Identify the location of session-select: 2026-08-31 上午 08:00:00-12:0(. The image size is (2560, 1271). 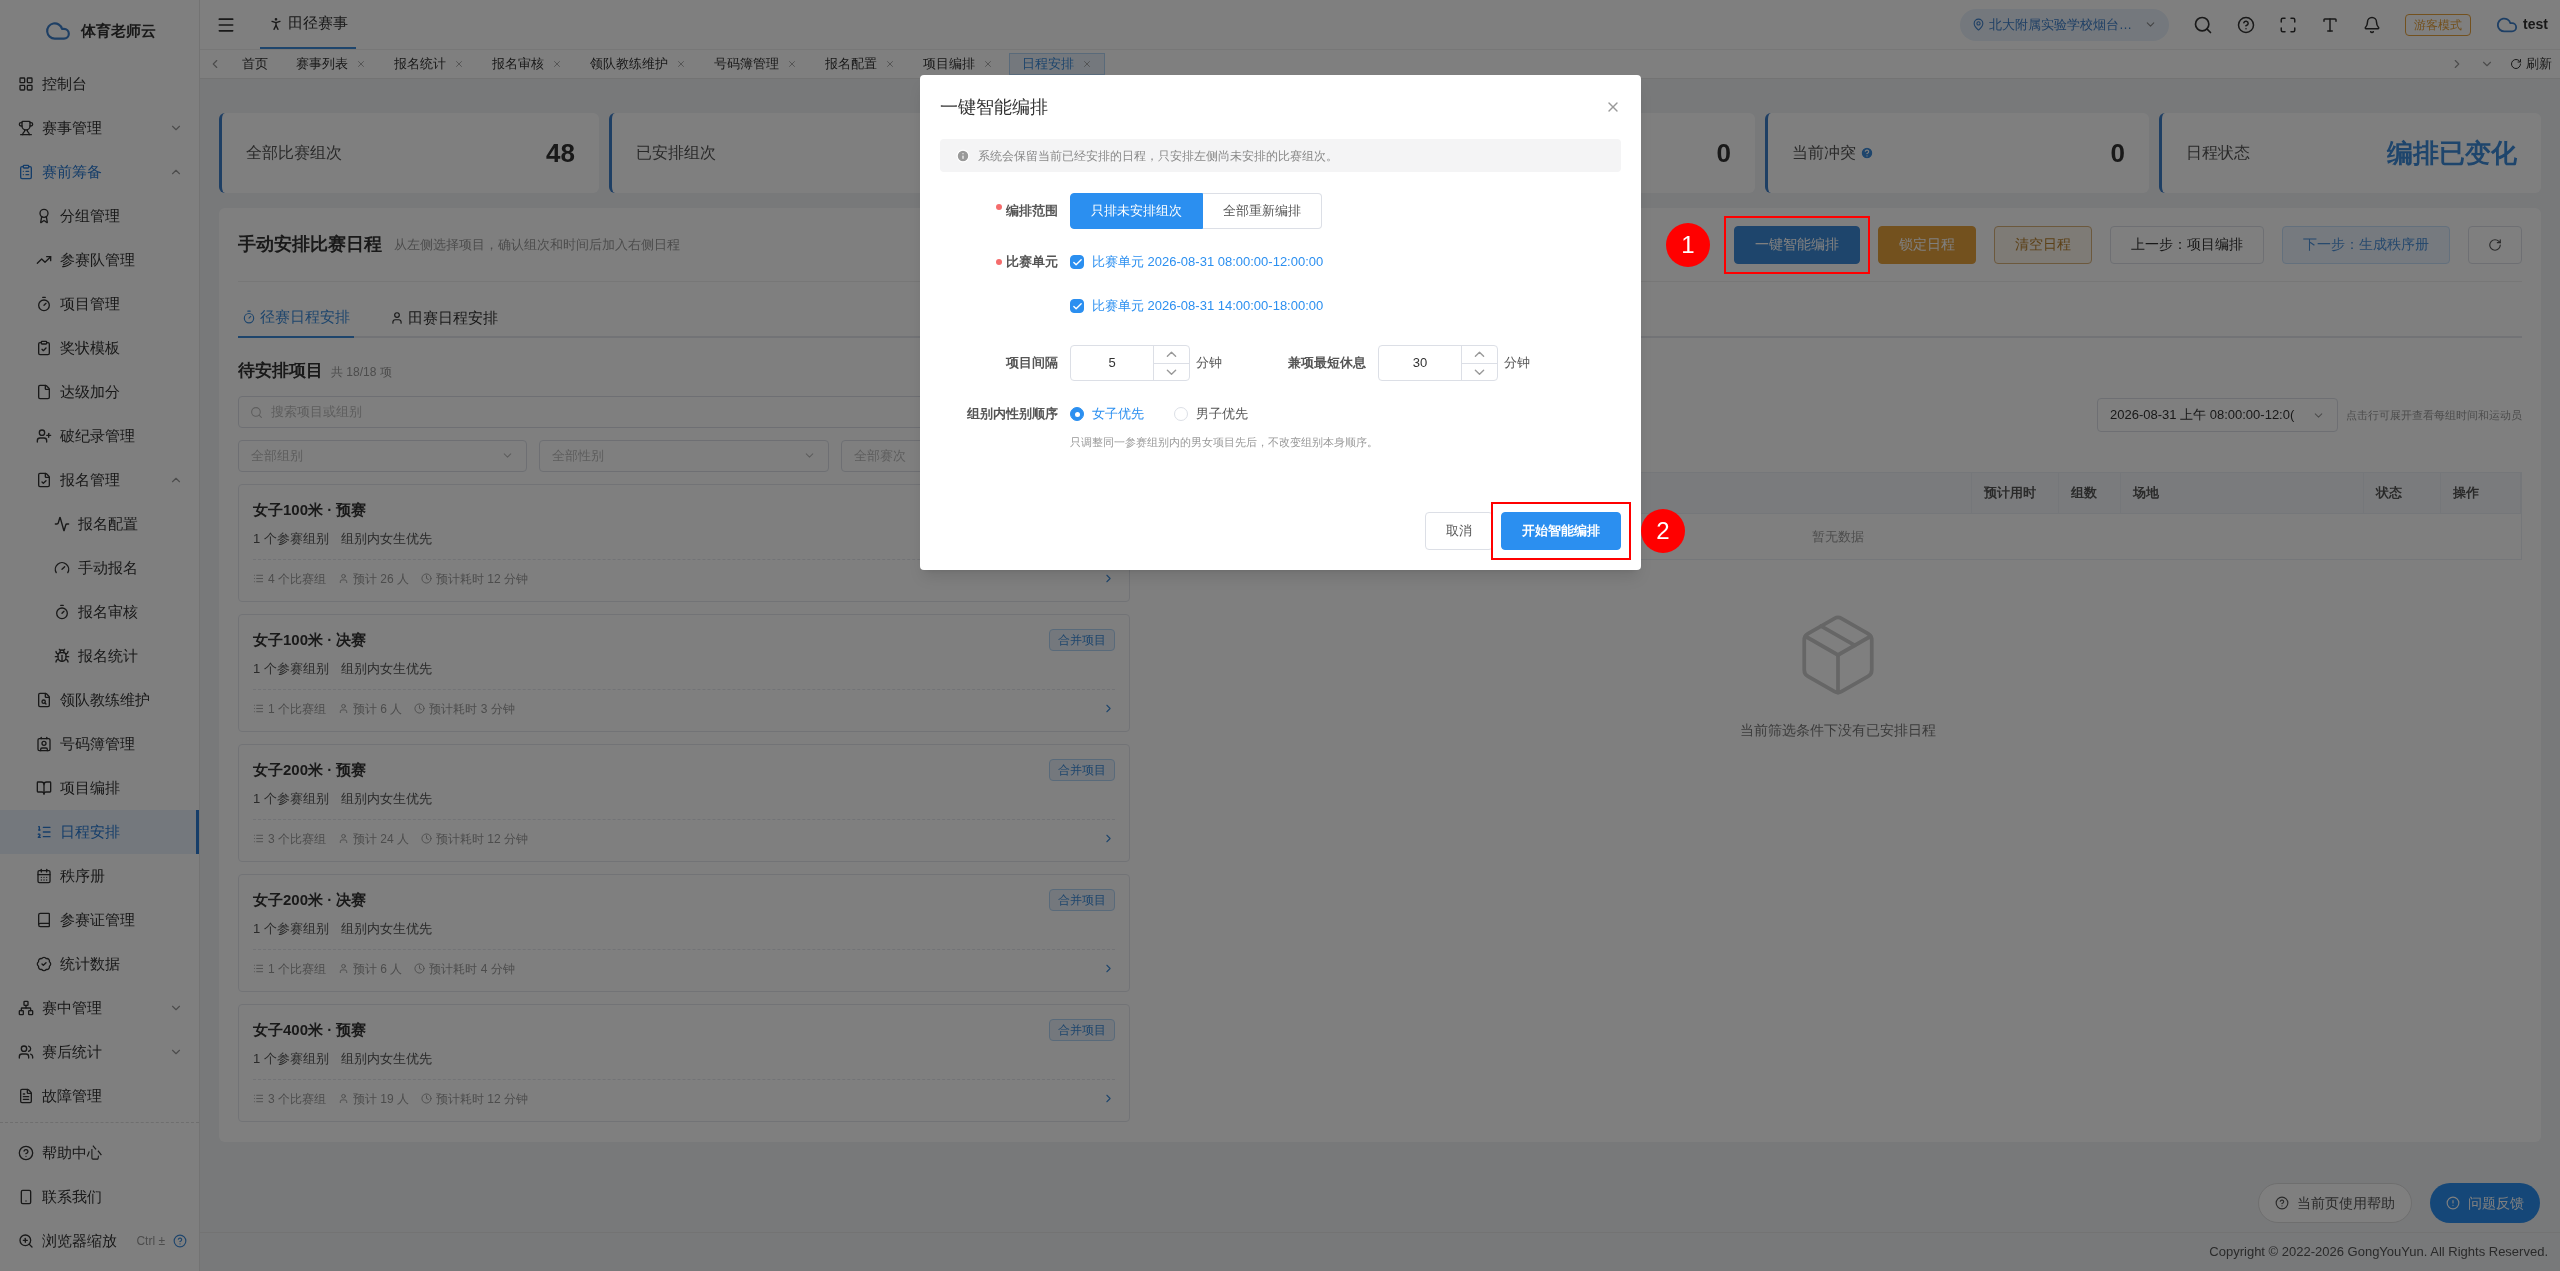
(2217, 415).